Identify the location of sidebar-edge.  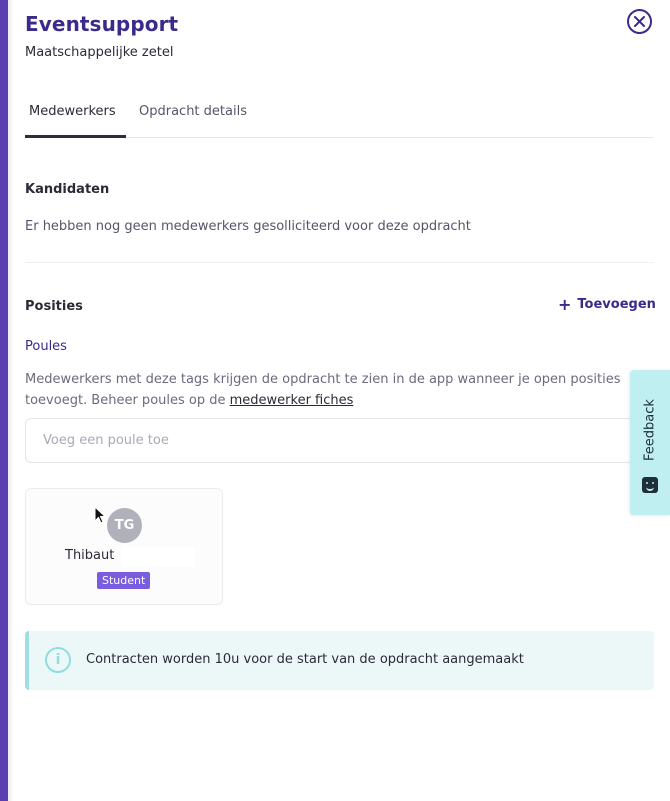
(4, 400).